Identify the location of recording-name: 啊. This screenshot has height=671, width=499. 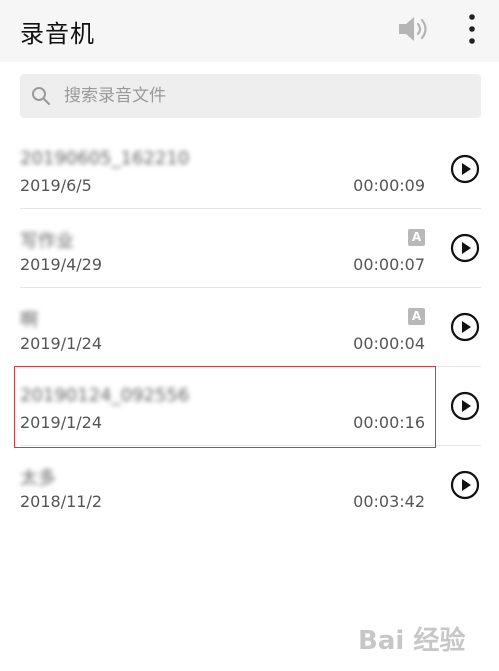
(29, 320).